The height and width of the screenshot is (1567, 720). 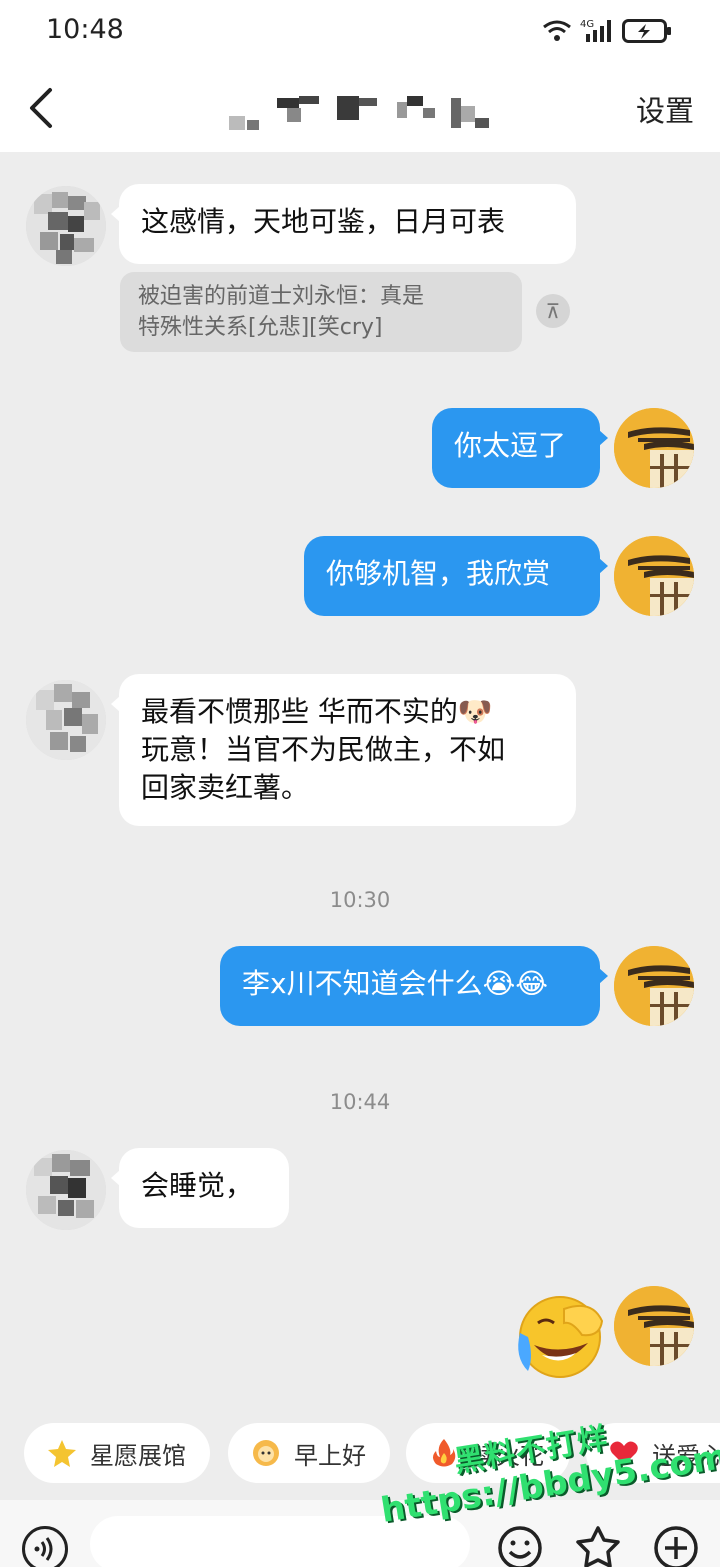 I want to click on settings-button: 设置, so click(x=665, y=109).